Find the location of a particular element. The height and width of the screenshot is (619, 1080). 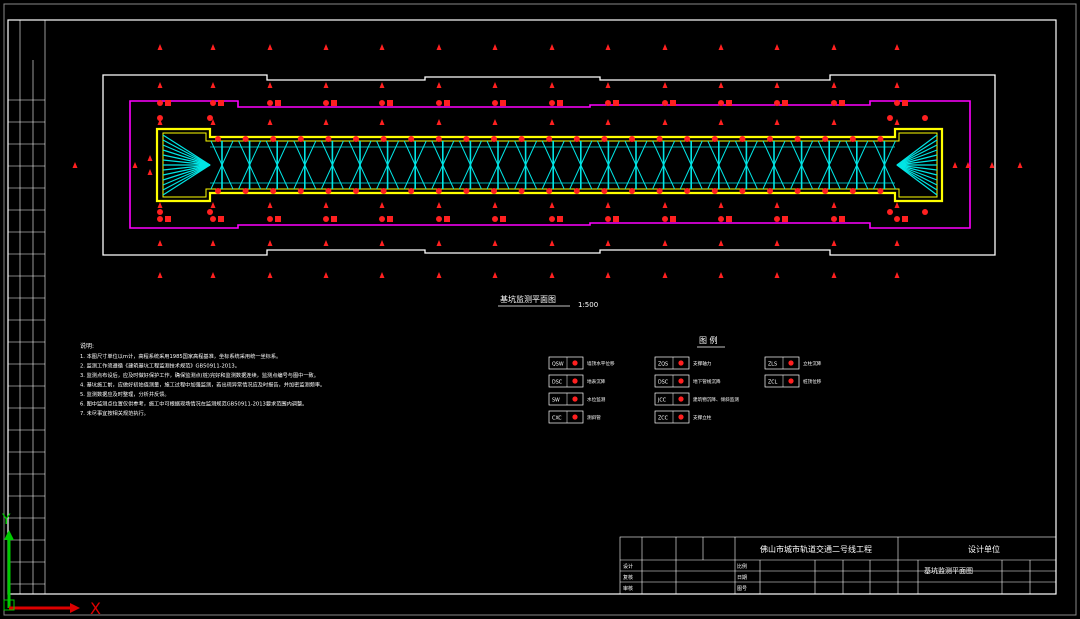

legend-code: SW is located at coordinates (556, 401).